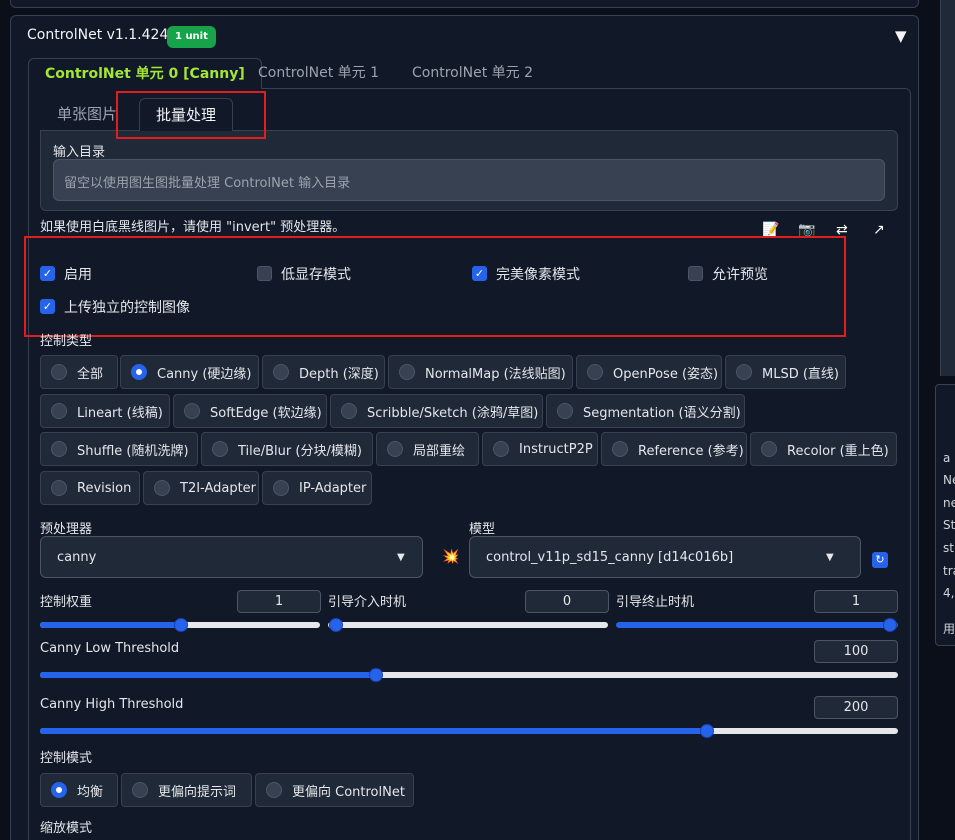 The height and width of the screenshot is (840, 955). I want to click on side-info-panel, so click(945, 515).